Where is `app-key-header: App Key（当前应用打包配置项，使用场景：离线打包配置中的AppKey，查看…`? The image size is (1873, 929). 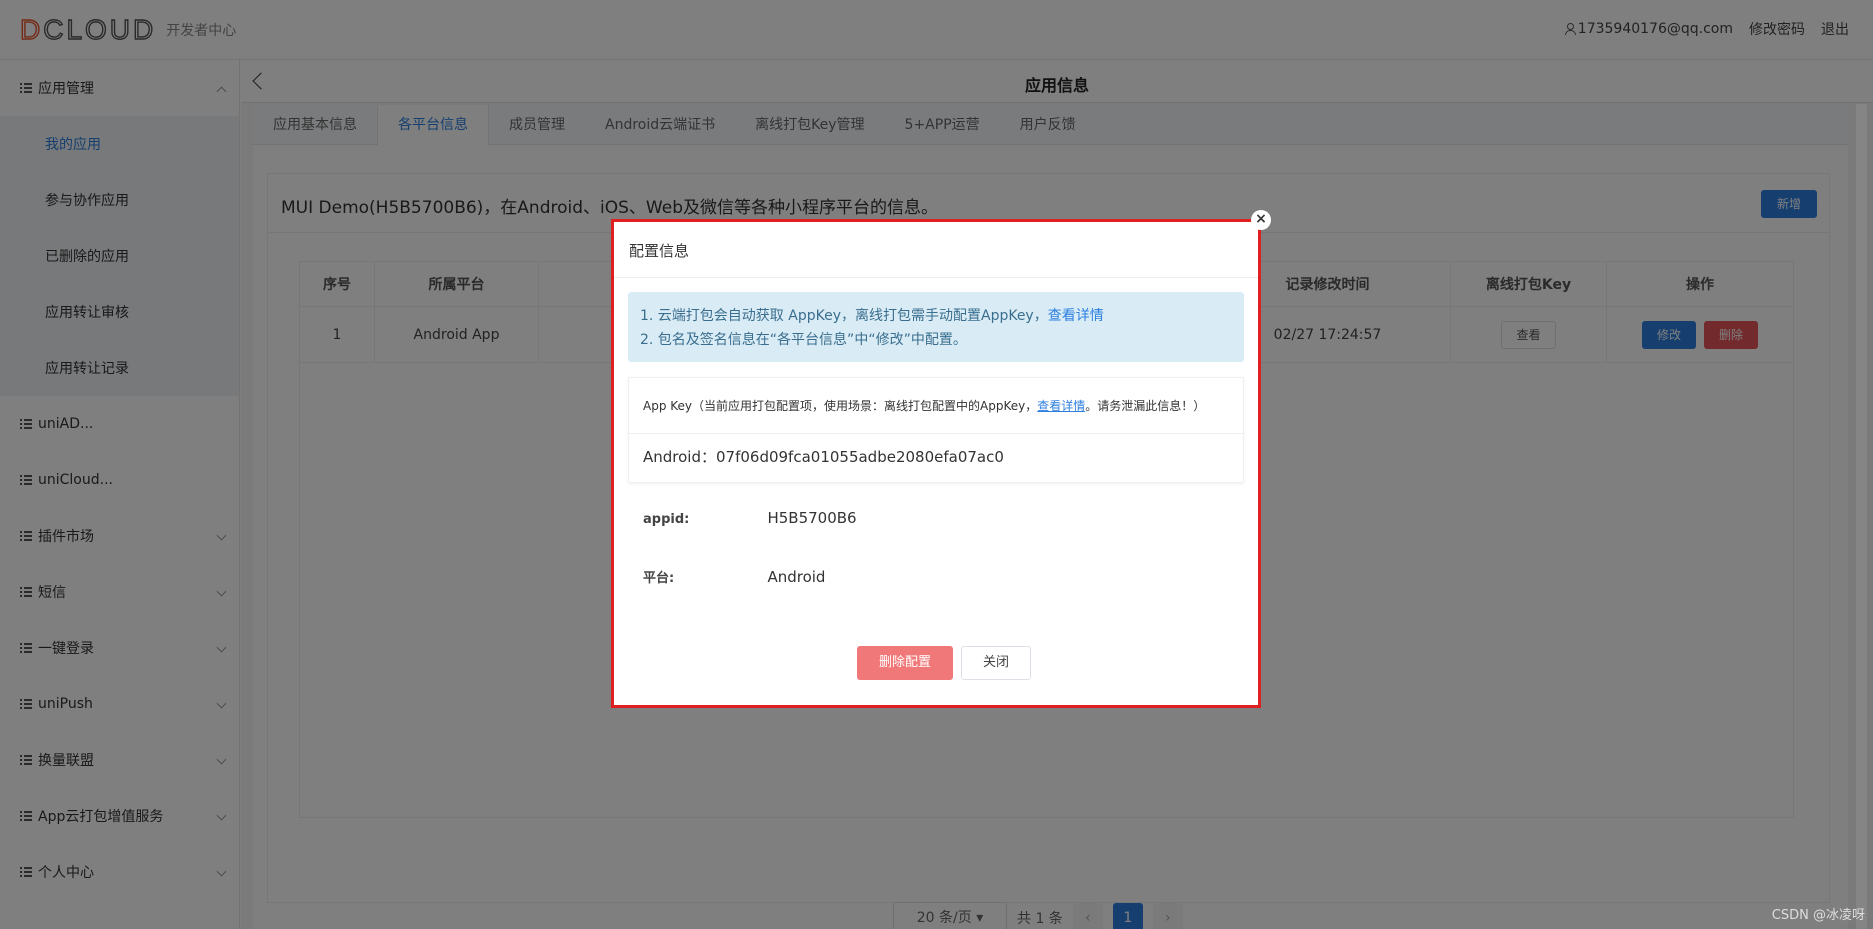 app-key-header: App Key（当前应用打包配置项，使用场景：离线打包配置中的AppKey，查看… is located at coordinates (936, 406).